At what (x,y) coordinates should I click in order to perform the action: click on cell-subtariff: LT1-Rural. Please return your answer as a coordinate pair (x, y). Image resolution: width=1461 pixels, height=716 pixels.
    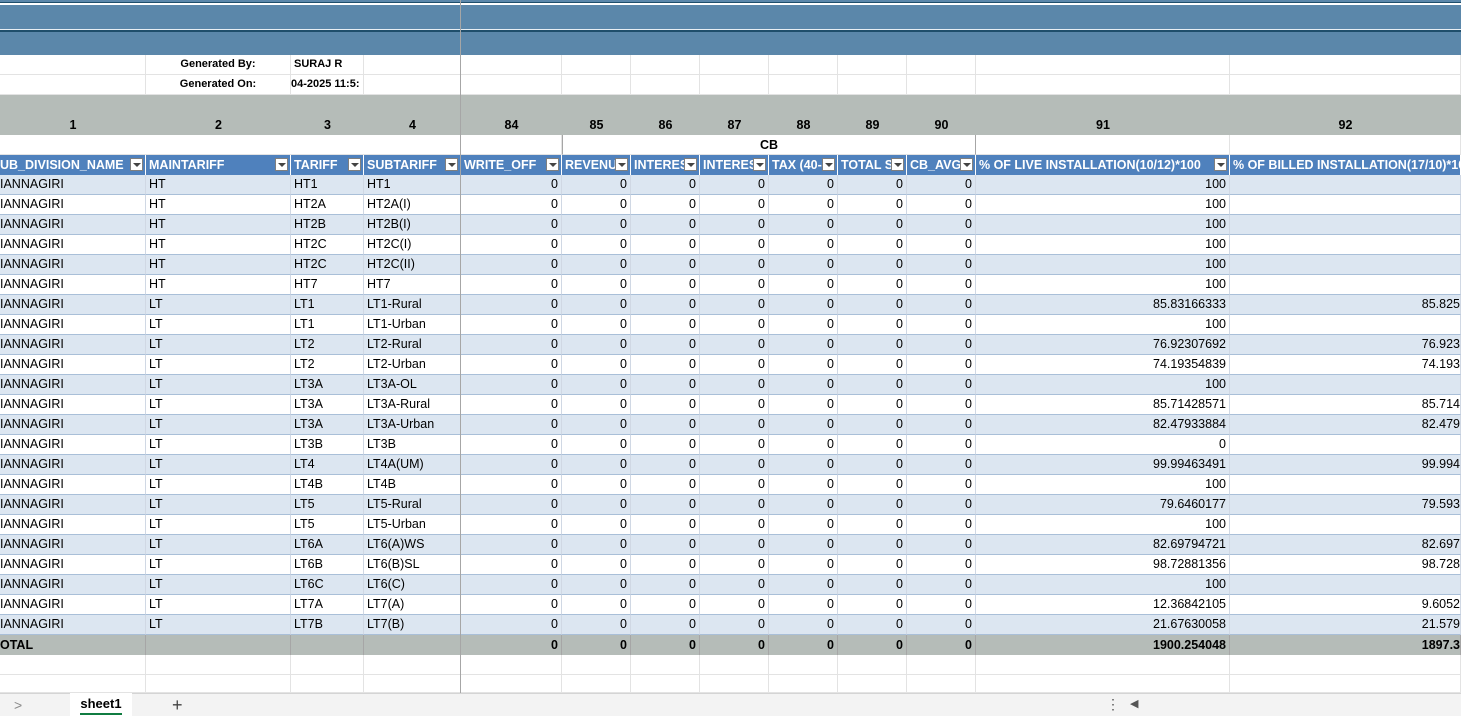
    Looking at the image, I should click on (412, 305).